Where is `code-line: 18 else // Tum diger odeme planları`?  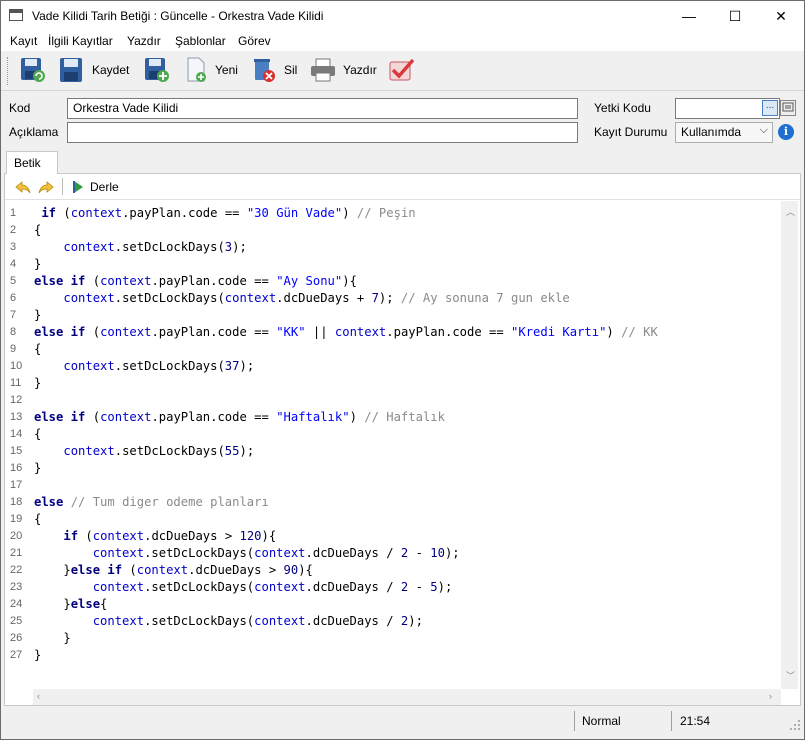 code-line: 18 else // Tum diger odeme planları is located at coordinates (390, 502).